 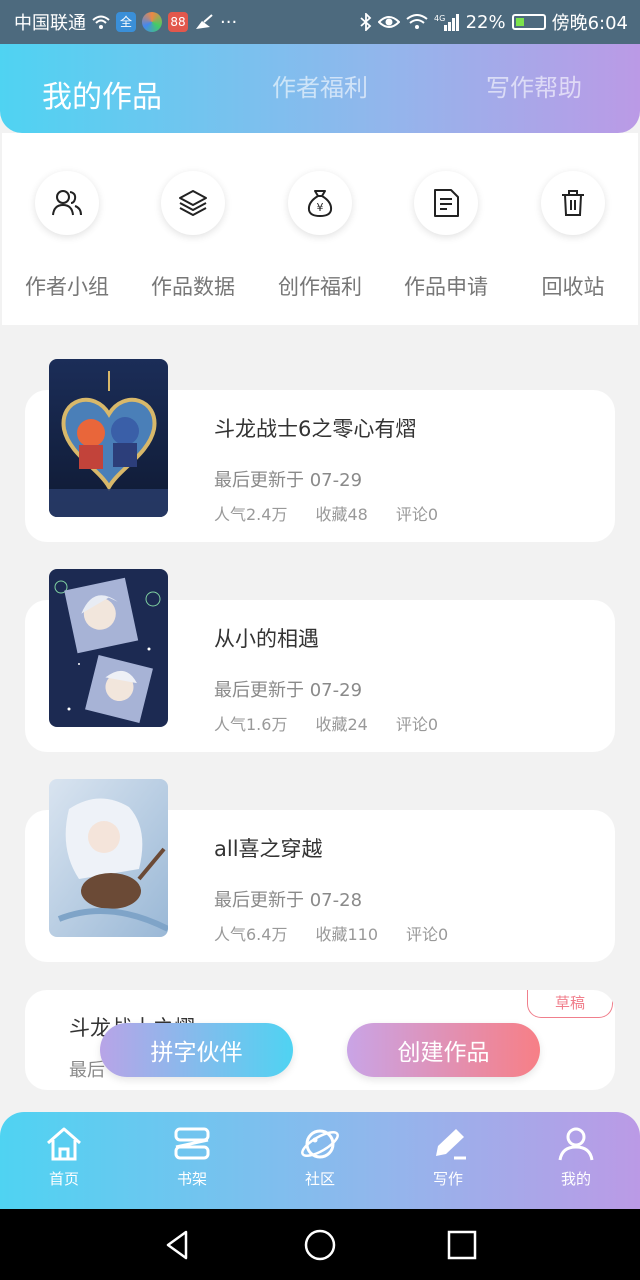 I want to click on home-nav-icon, so click(x=320, y=1245).